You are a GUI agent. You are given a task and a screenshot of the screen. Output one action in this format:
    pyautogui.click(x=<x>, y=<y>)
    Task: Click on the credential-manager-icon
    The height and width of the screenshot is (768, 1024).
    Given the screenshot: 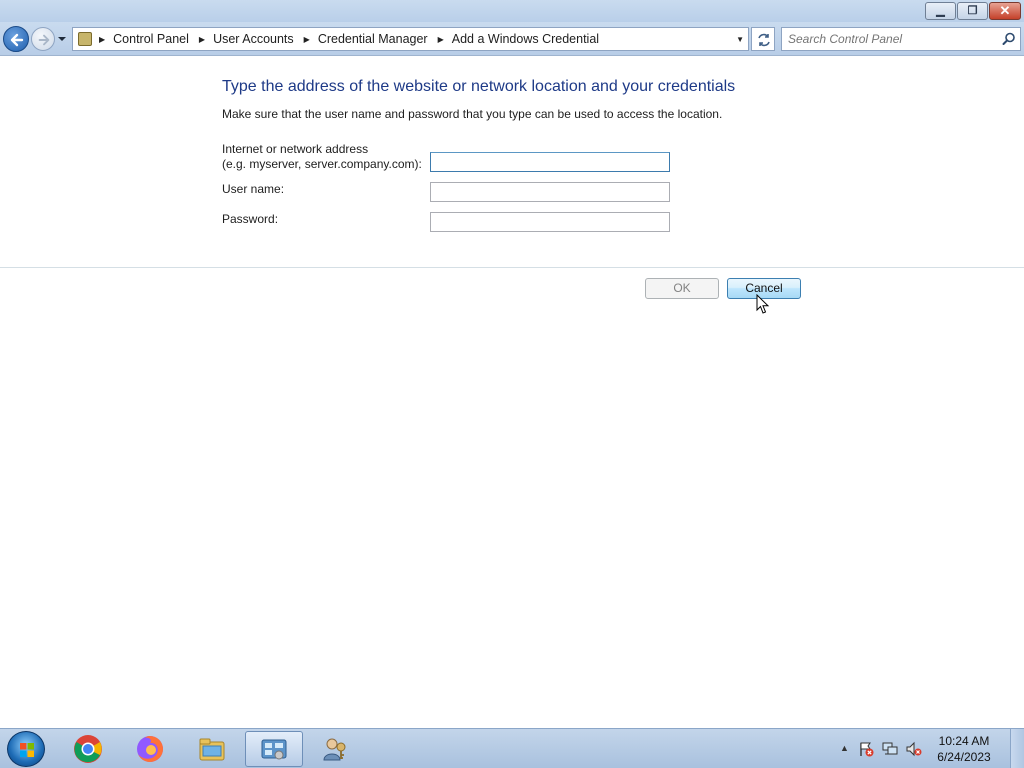 What is the action you would take?
    pyautogui.click(x=334, y=749)
    